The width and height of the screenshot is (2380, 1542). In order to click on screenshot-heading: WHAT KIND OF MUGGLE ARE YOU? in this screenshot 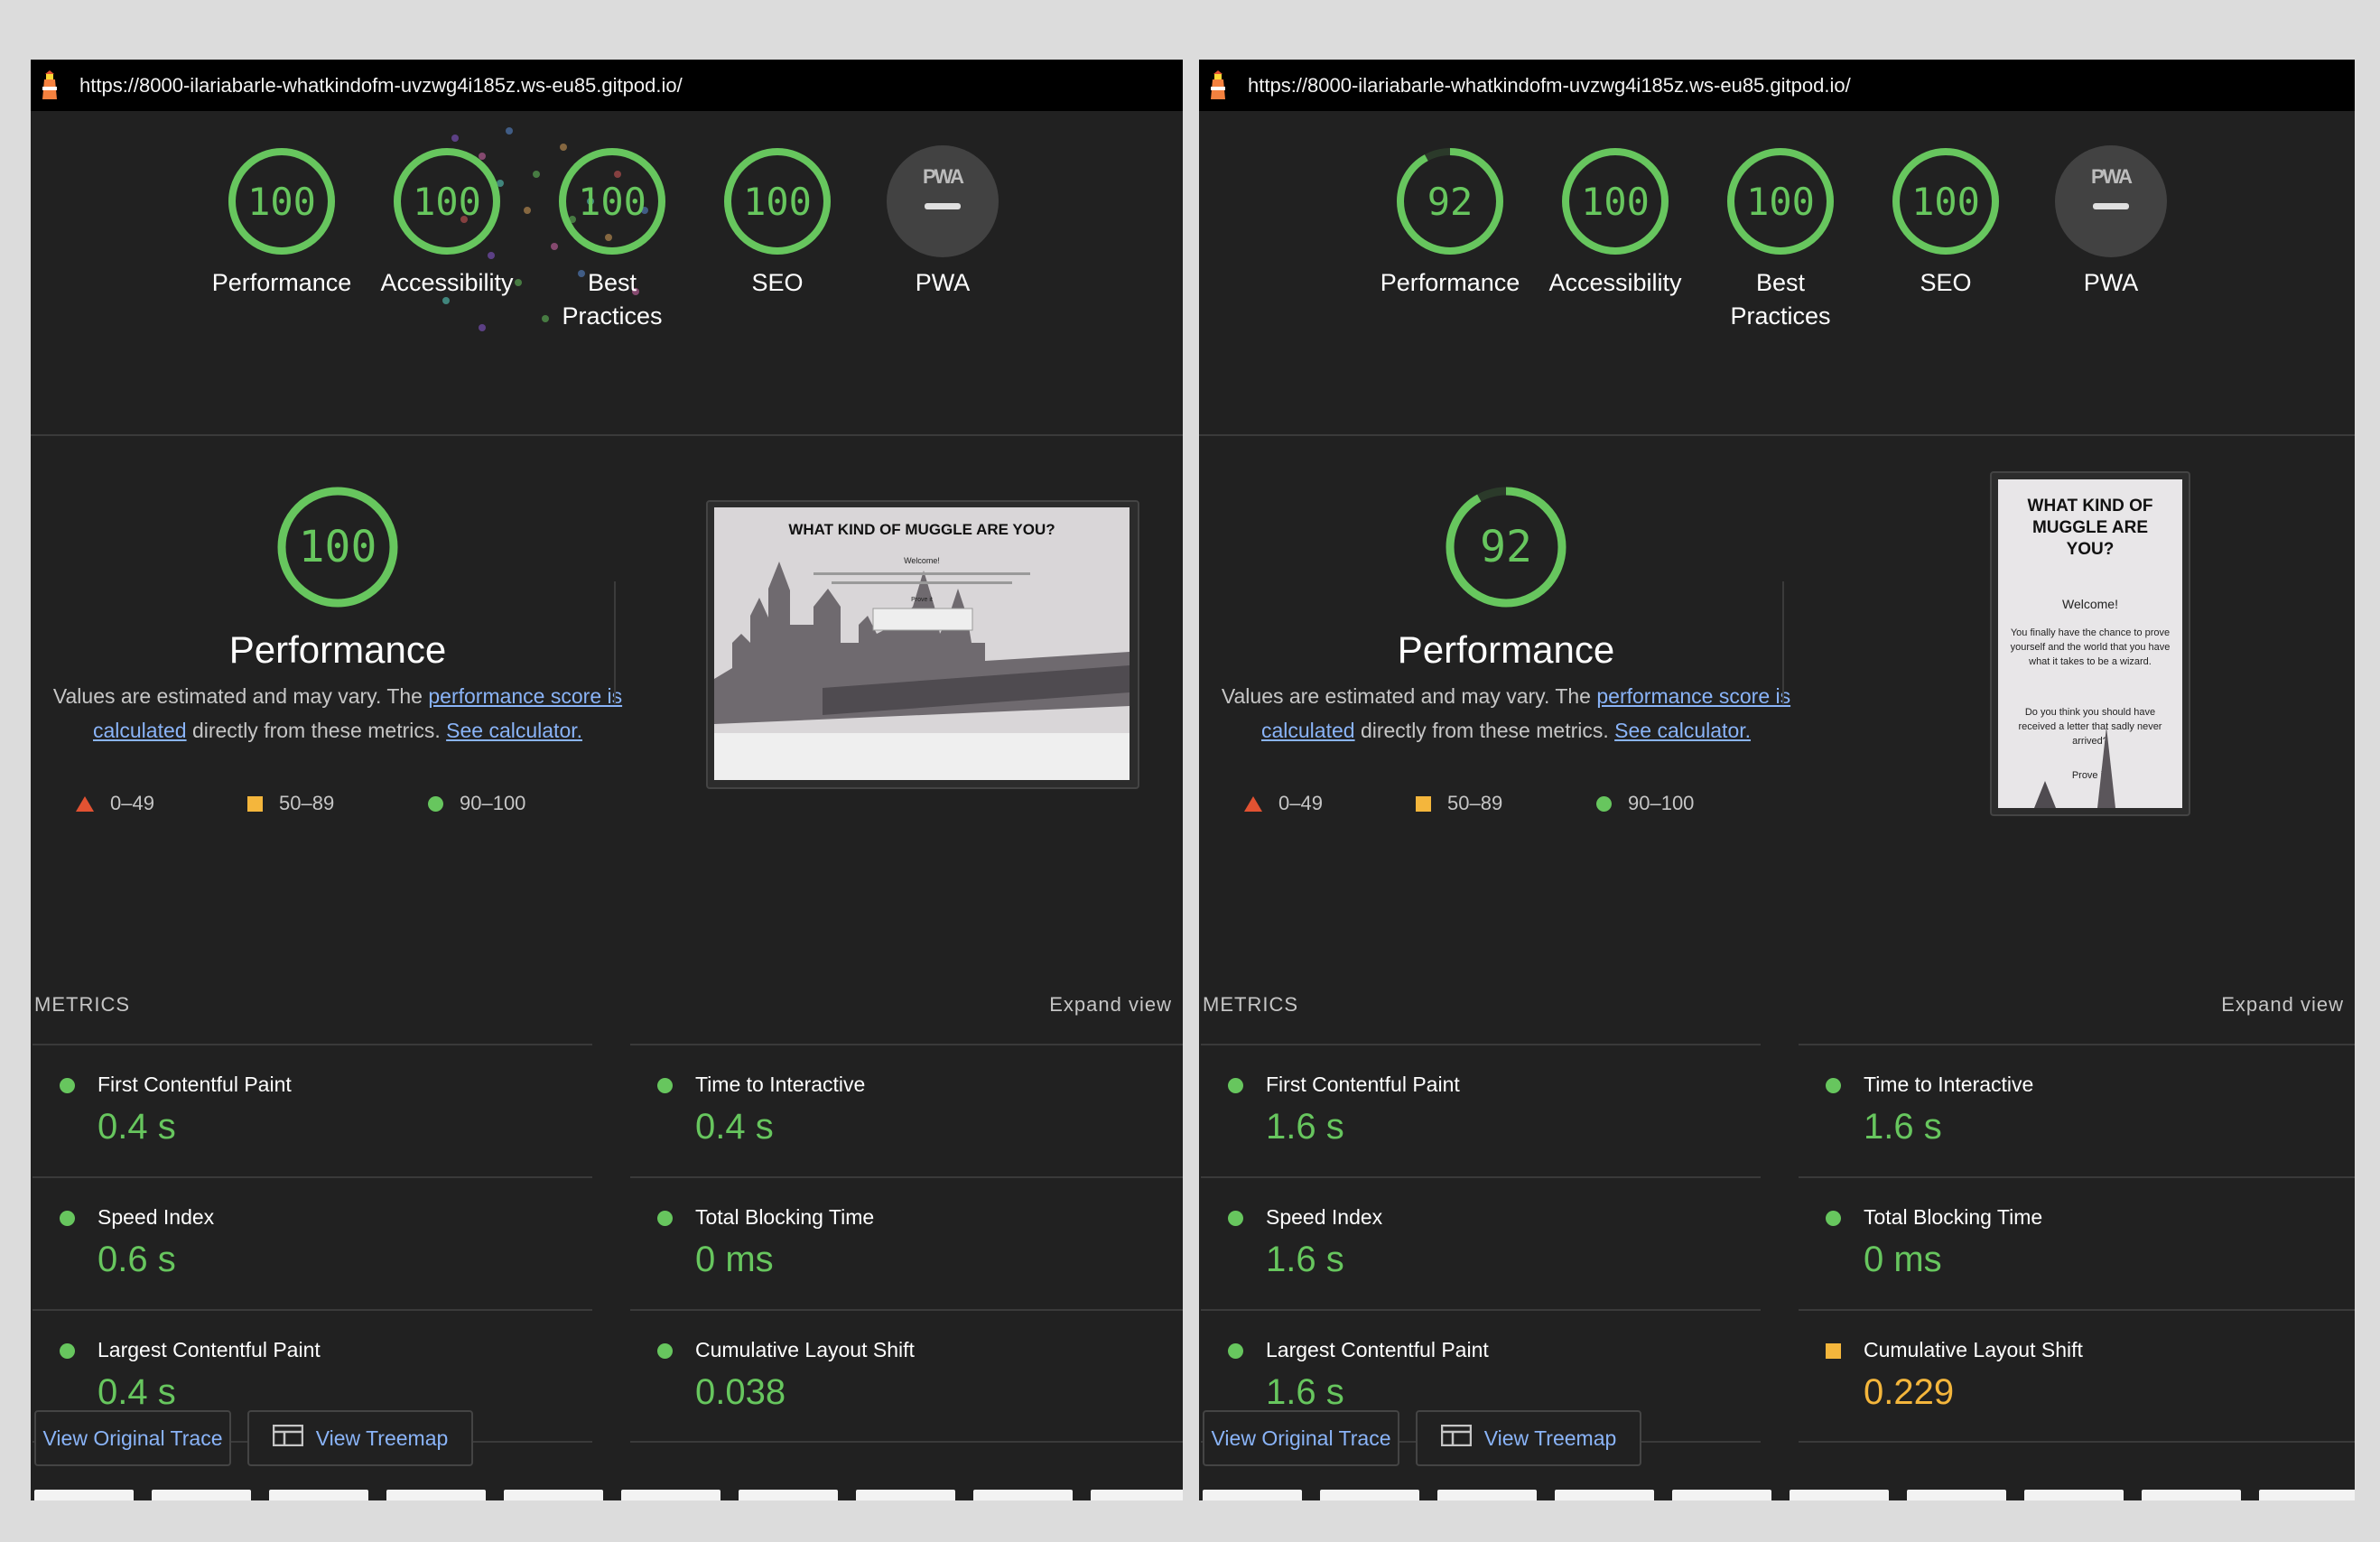, I will do `click(2090, 528)`.